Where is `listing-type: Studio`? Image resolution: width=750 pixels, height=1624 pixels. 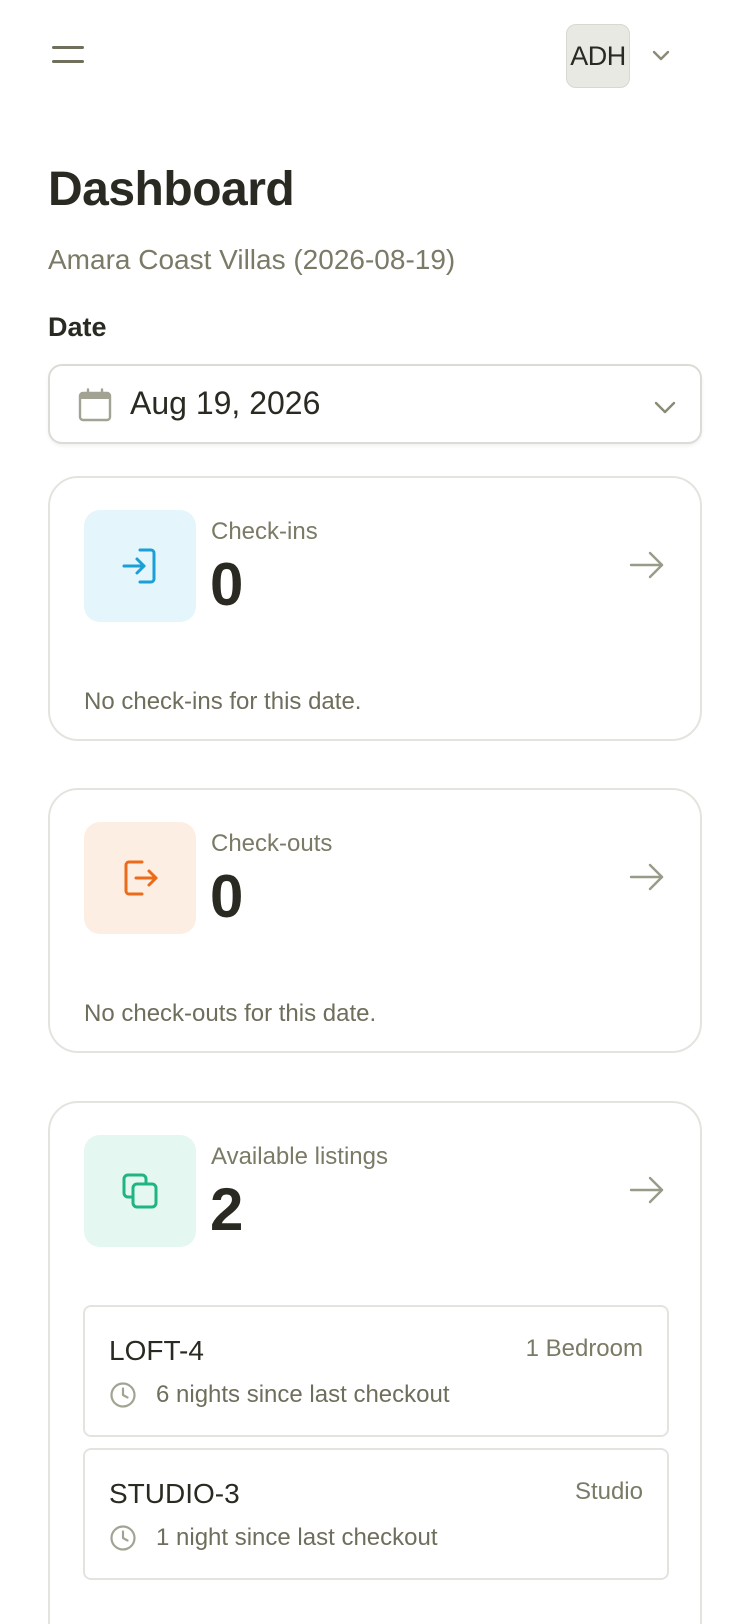 listing-type: Studio is located at coordinates (608, 1491).